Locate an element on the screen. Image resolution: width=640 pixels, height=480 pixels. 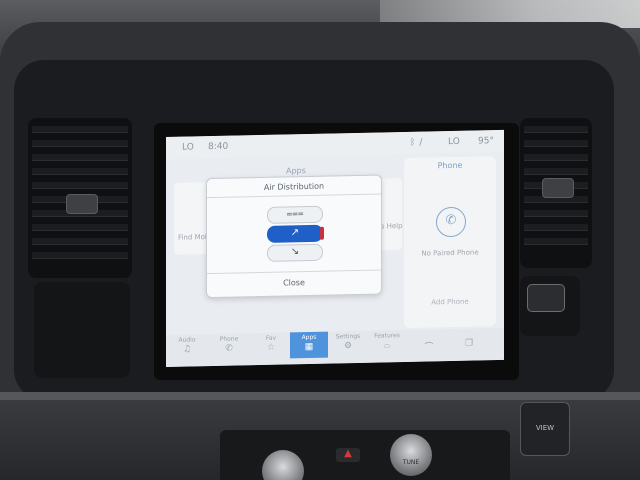
right-air-vent is located at coordinates (556, 193).